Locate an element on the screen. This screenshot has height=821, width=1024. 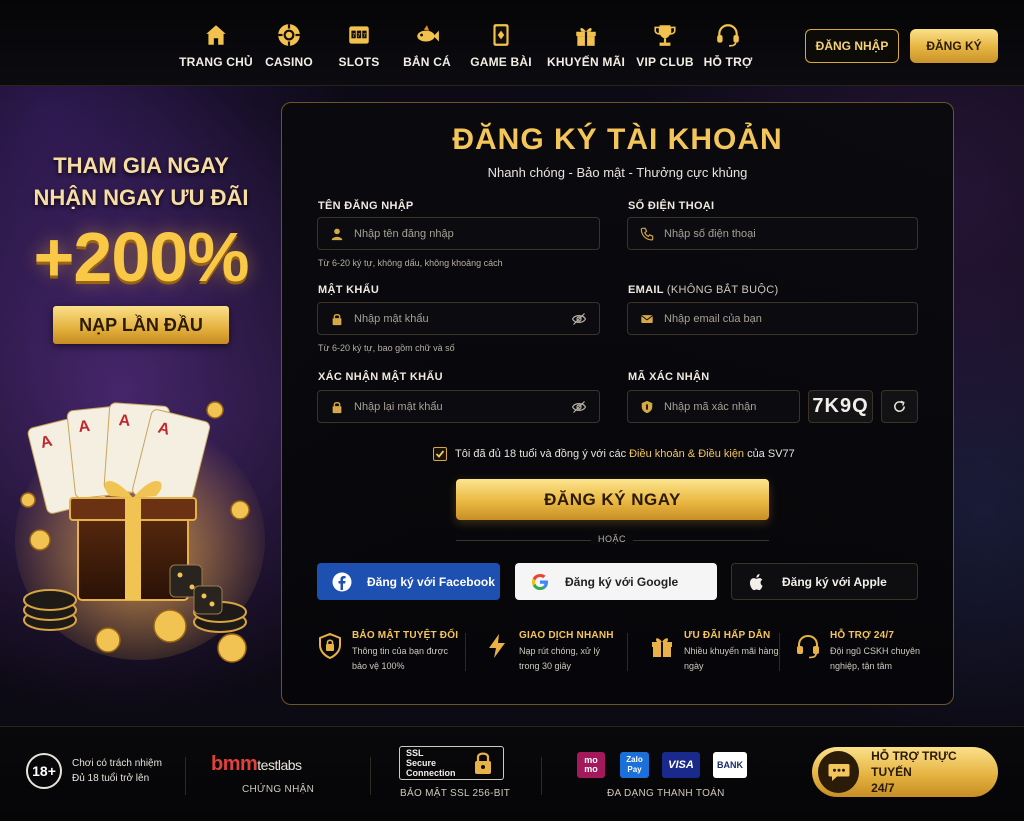
apple-register-label: Đăng ký với Apple is located at coordinates (834, 581).